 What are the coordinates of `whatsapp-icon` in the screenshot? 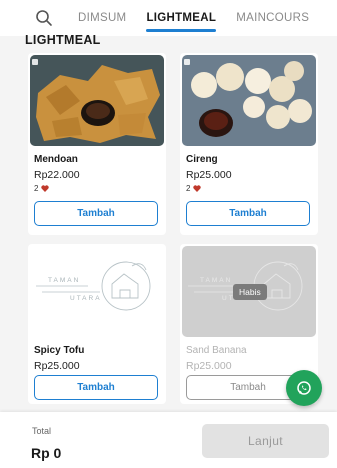 It's located at (304, 388).